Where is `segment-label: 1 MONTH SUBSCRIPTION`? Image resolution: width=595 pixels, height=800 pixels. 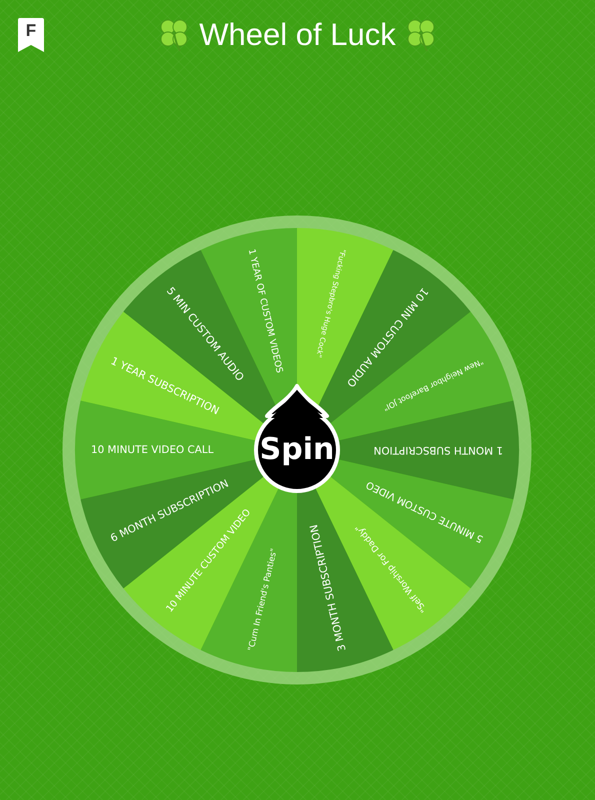
segment-label: 1 MONTH SUBSCRIPTION is located at coordinates (438, 450).